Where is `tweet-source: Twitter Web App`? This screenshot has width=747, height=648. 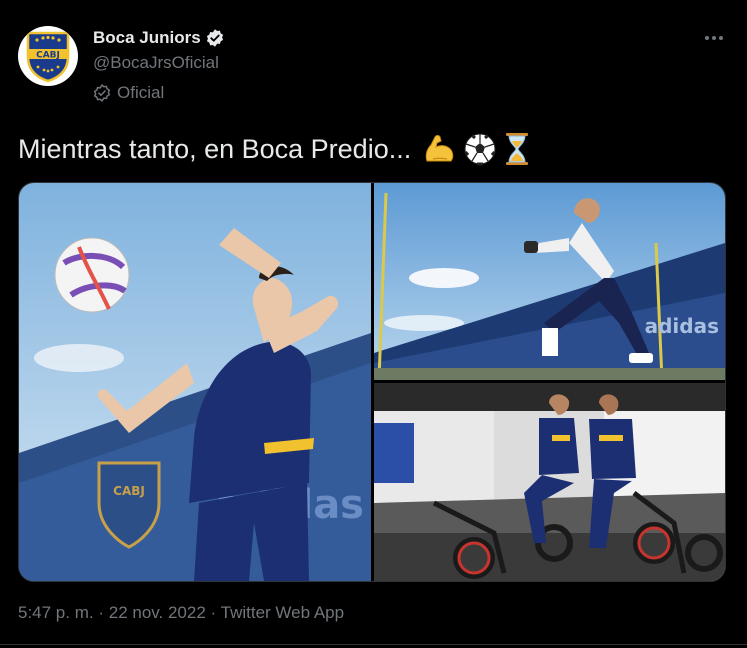
tweet-source: Twitter Web App is located at coordinates (282, 612).